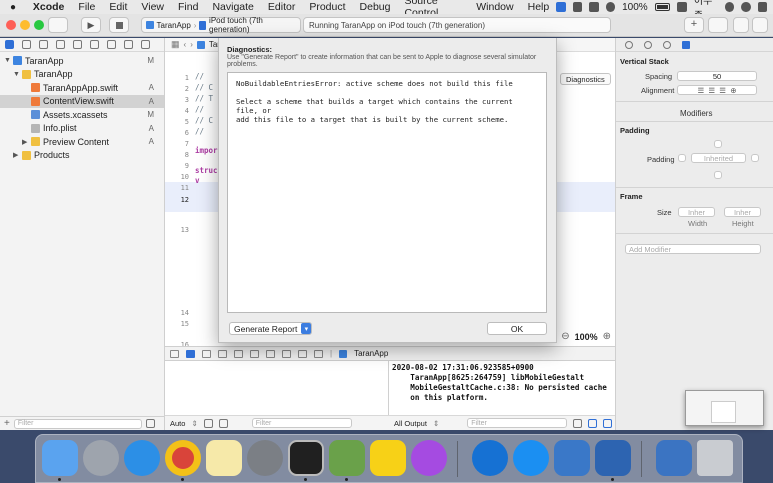 This screenshot has height=483, width=773. What do you see at coordinates (7, 423) in the screenshot?
I see `add-file-icon: +` at bounding box center [7, 423].